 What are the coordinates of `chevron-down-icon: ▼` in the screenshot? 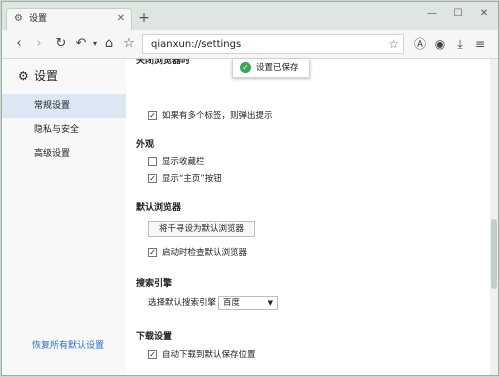 It's located at (270, 303).